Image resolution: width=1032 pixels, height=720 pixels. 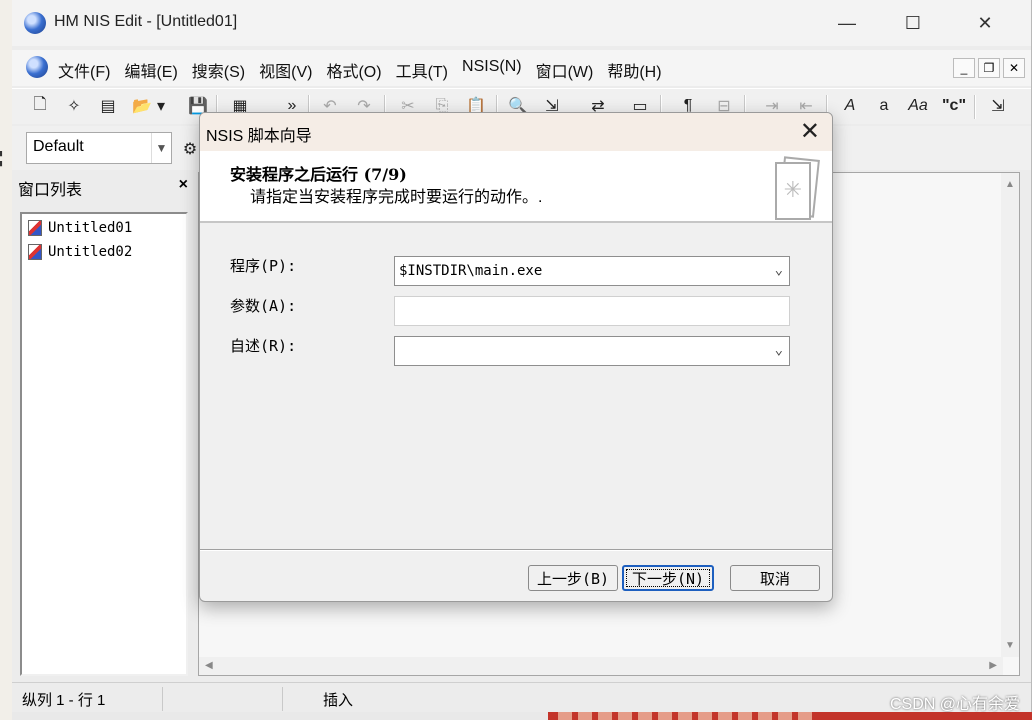 What do you see at coordinates (985, 23) in the screenshot?
I see `close-button: ✕` at bounding box center [985, 23].